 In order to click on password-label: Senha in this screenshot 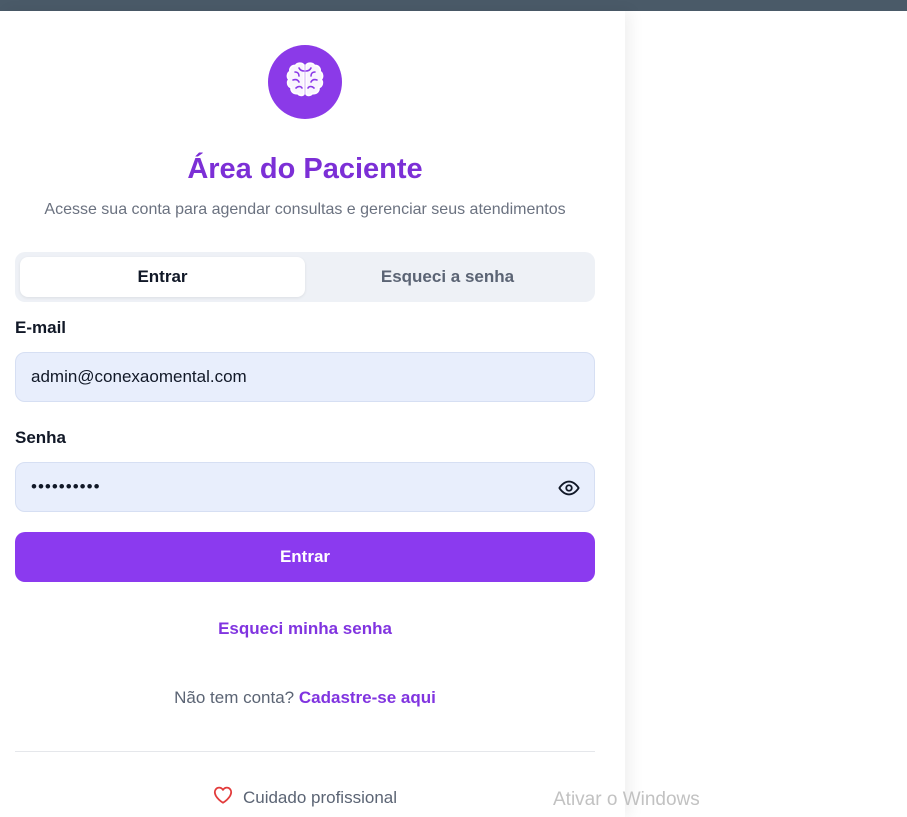, I will do `click(41, 437)`.